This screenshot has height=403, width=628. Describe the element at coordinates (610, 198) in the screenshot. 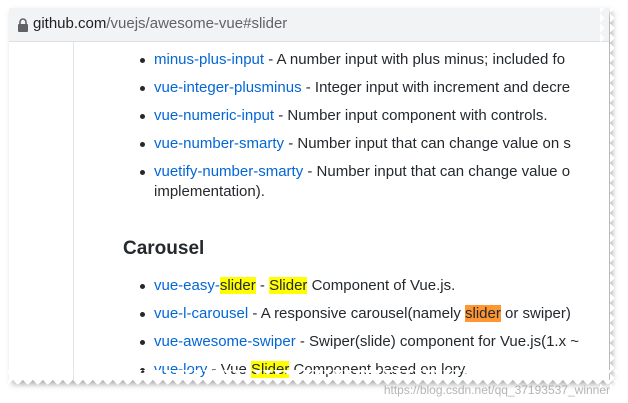

I see `torn-edge-right` at that location.